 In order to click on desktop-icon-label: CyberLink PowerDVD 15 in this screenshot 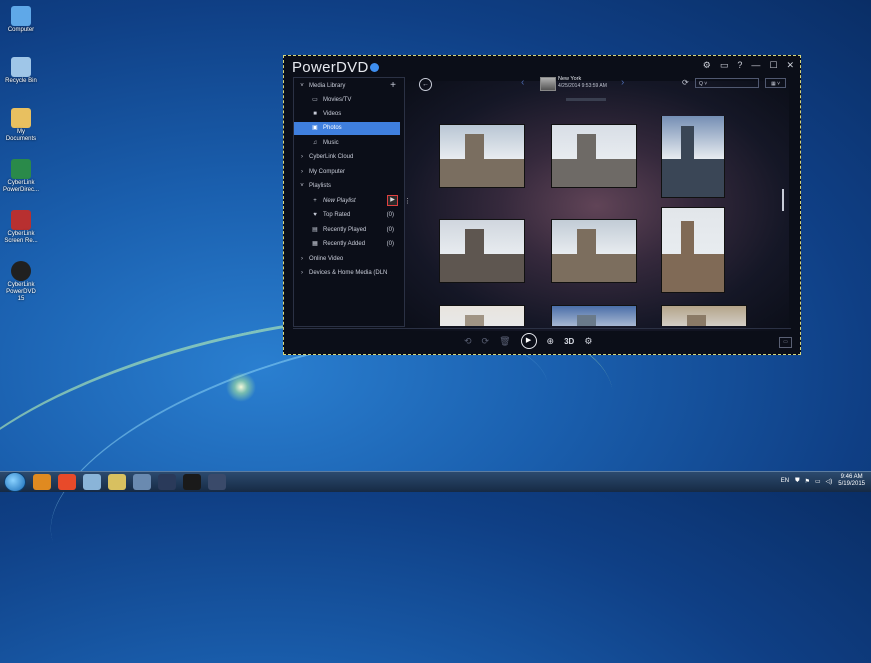, I will do `click(21, 292)`.